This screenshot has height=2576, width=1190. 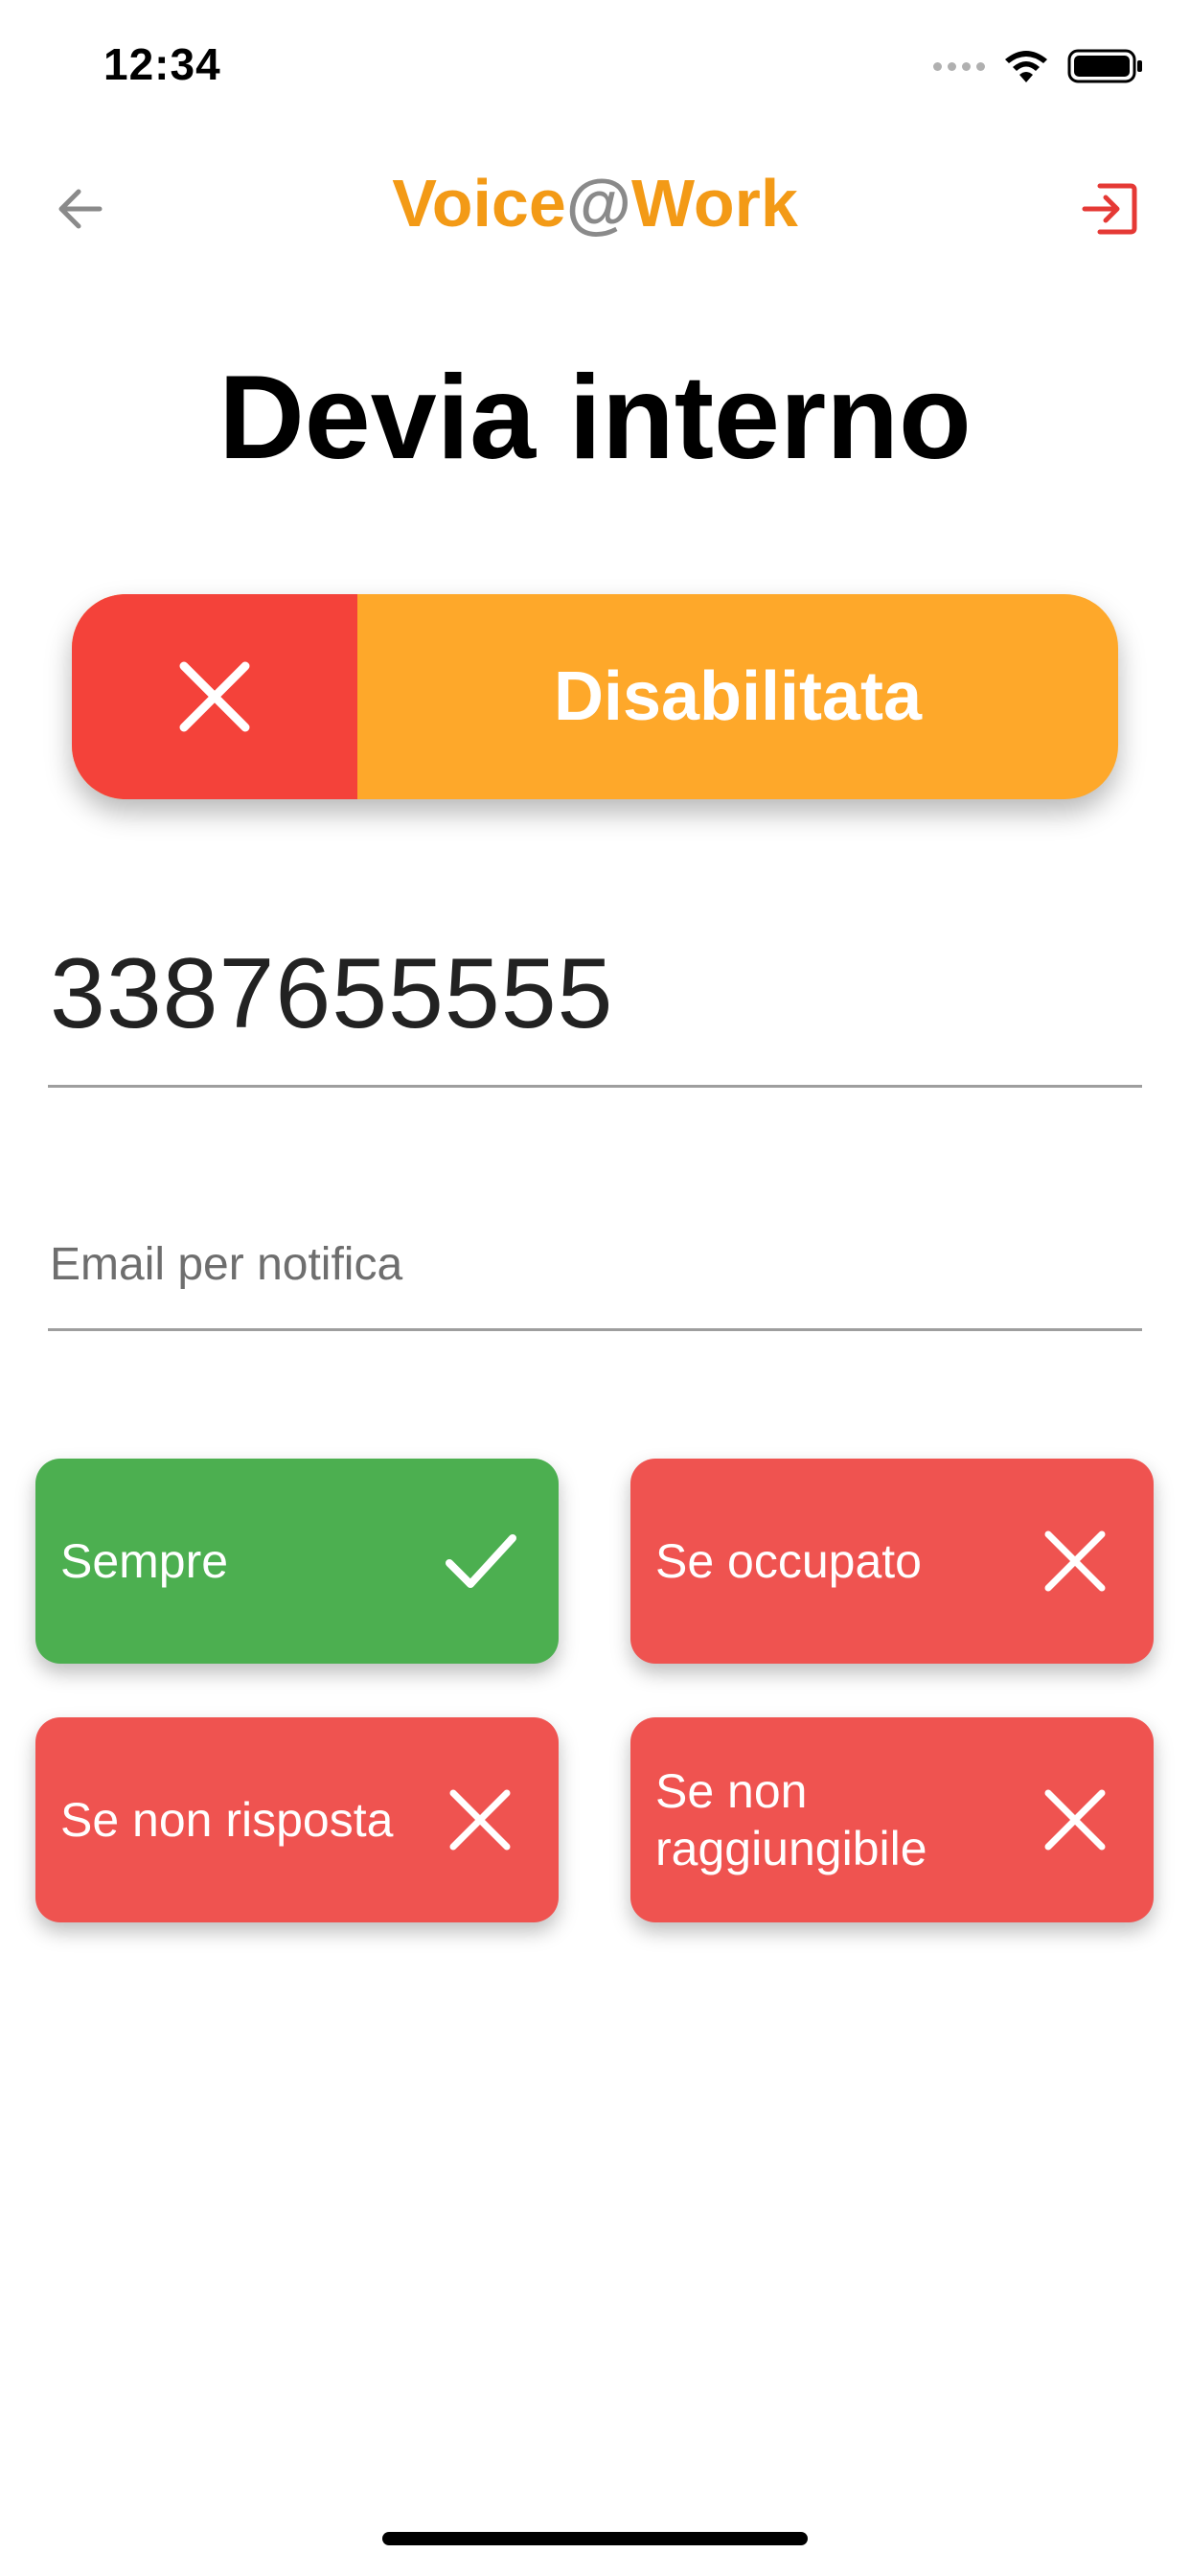 I want to click on toggle-label: Disabilitata, so click(x=738, y=696).